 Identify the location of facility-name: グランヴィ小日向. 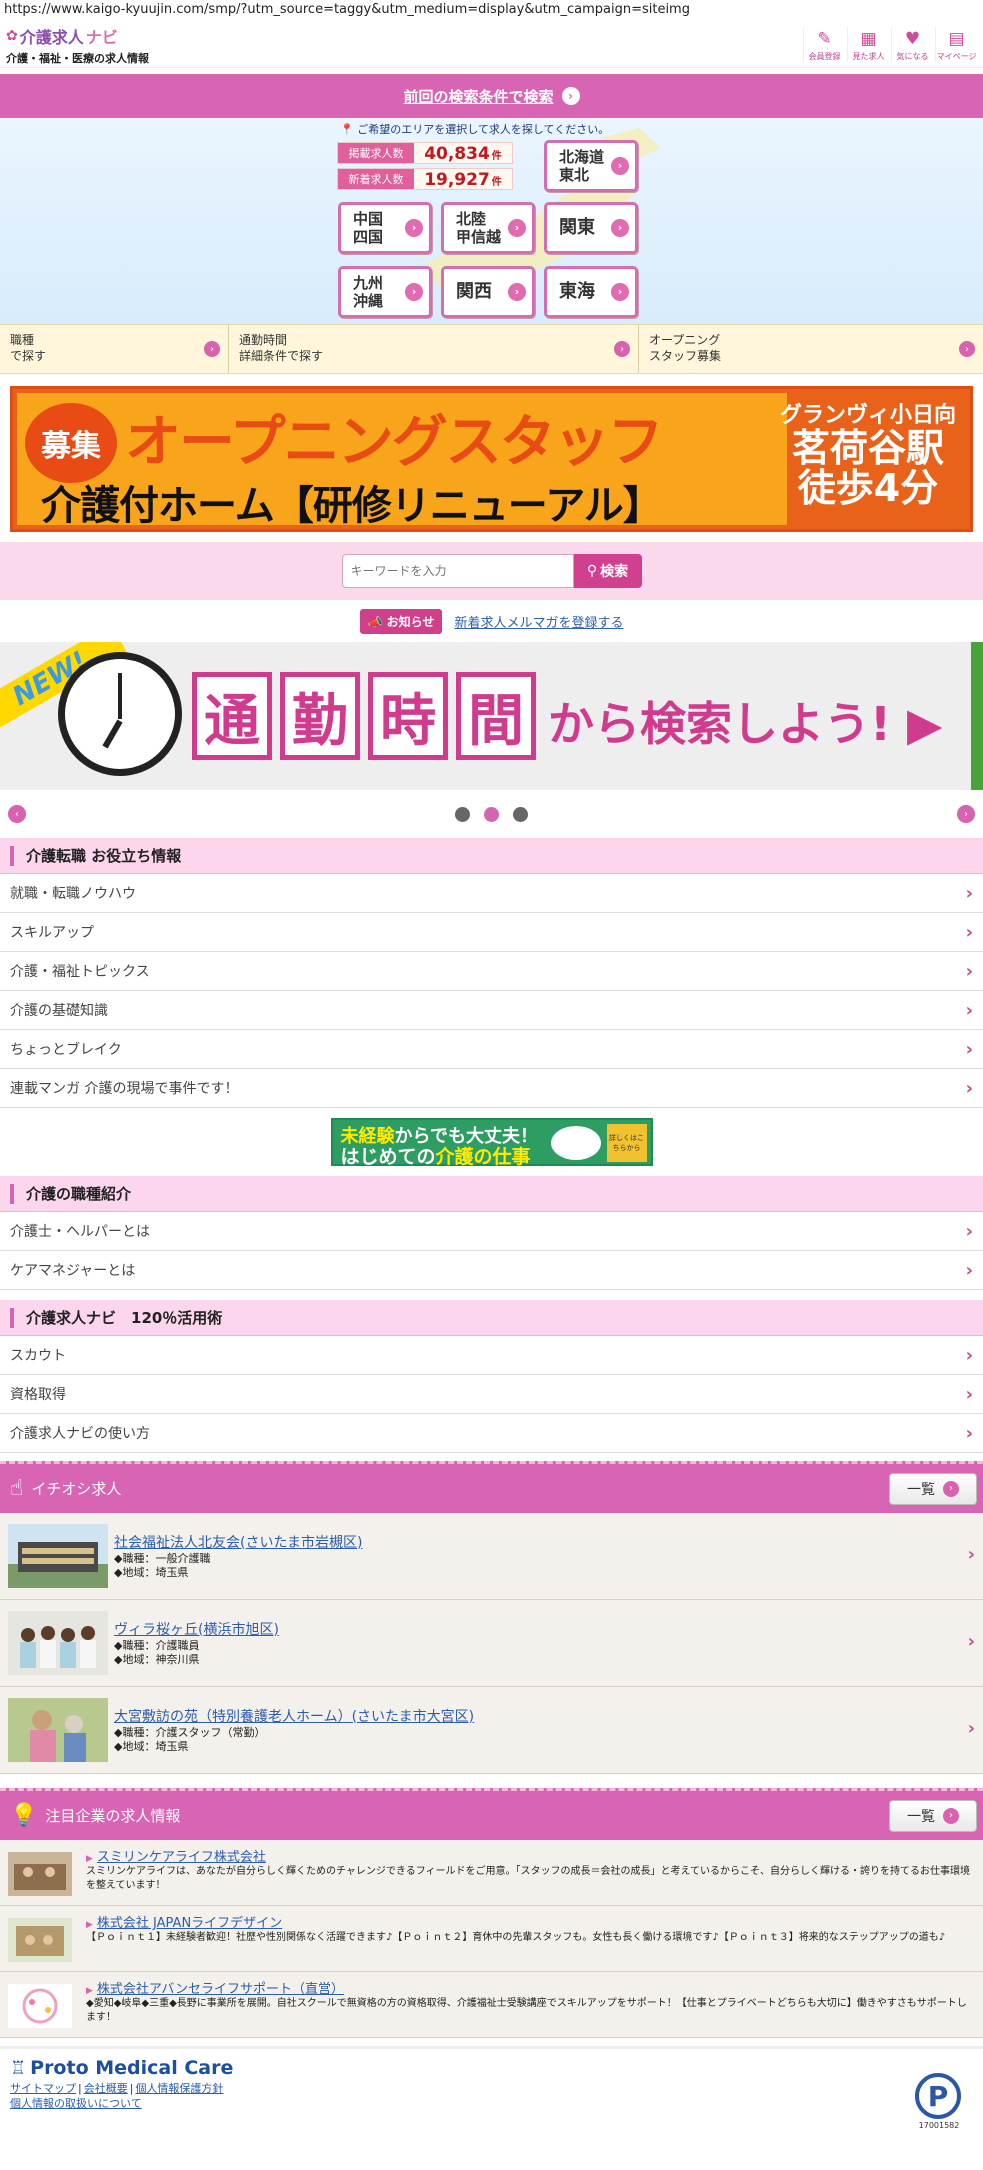
(867, 415).